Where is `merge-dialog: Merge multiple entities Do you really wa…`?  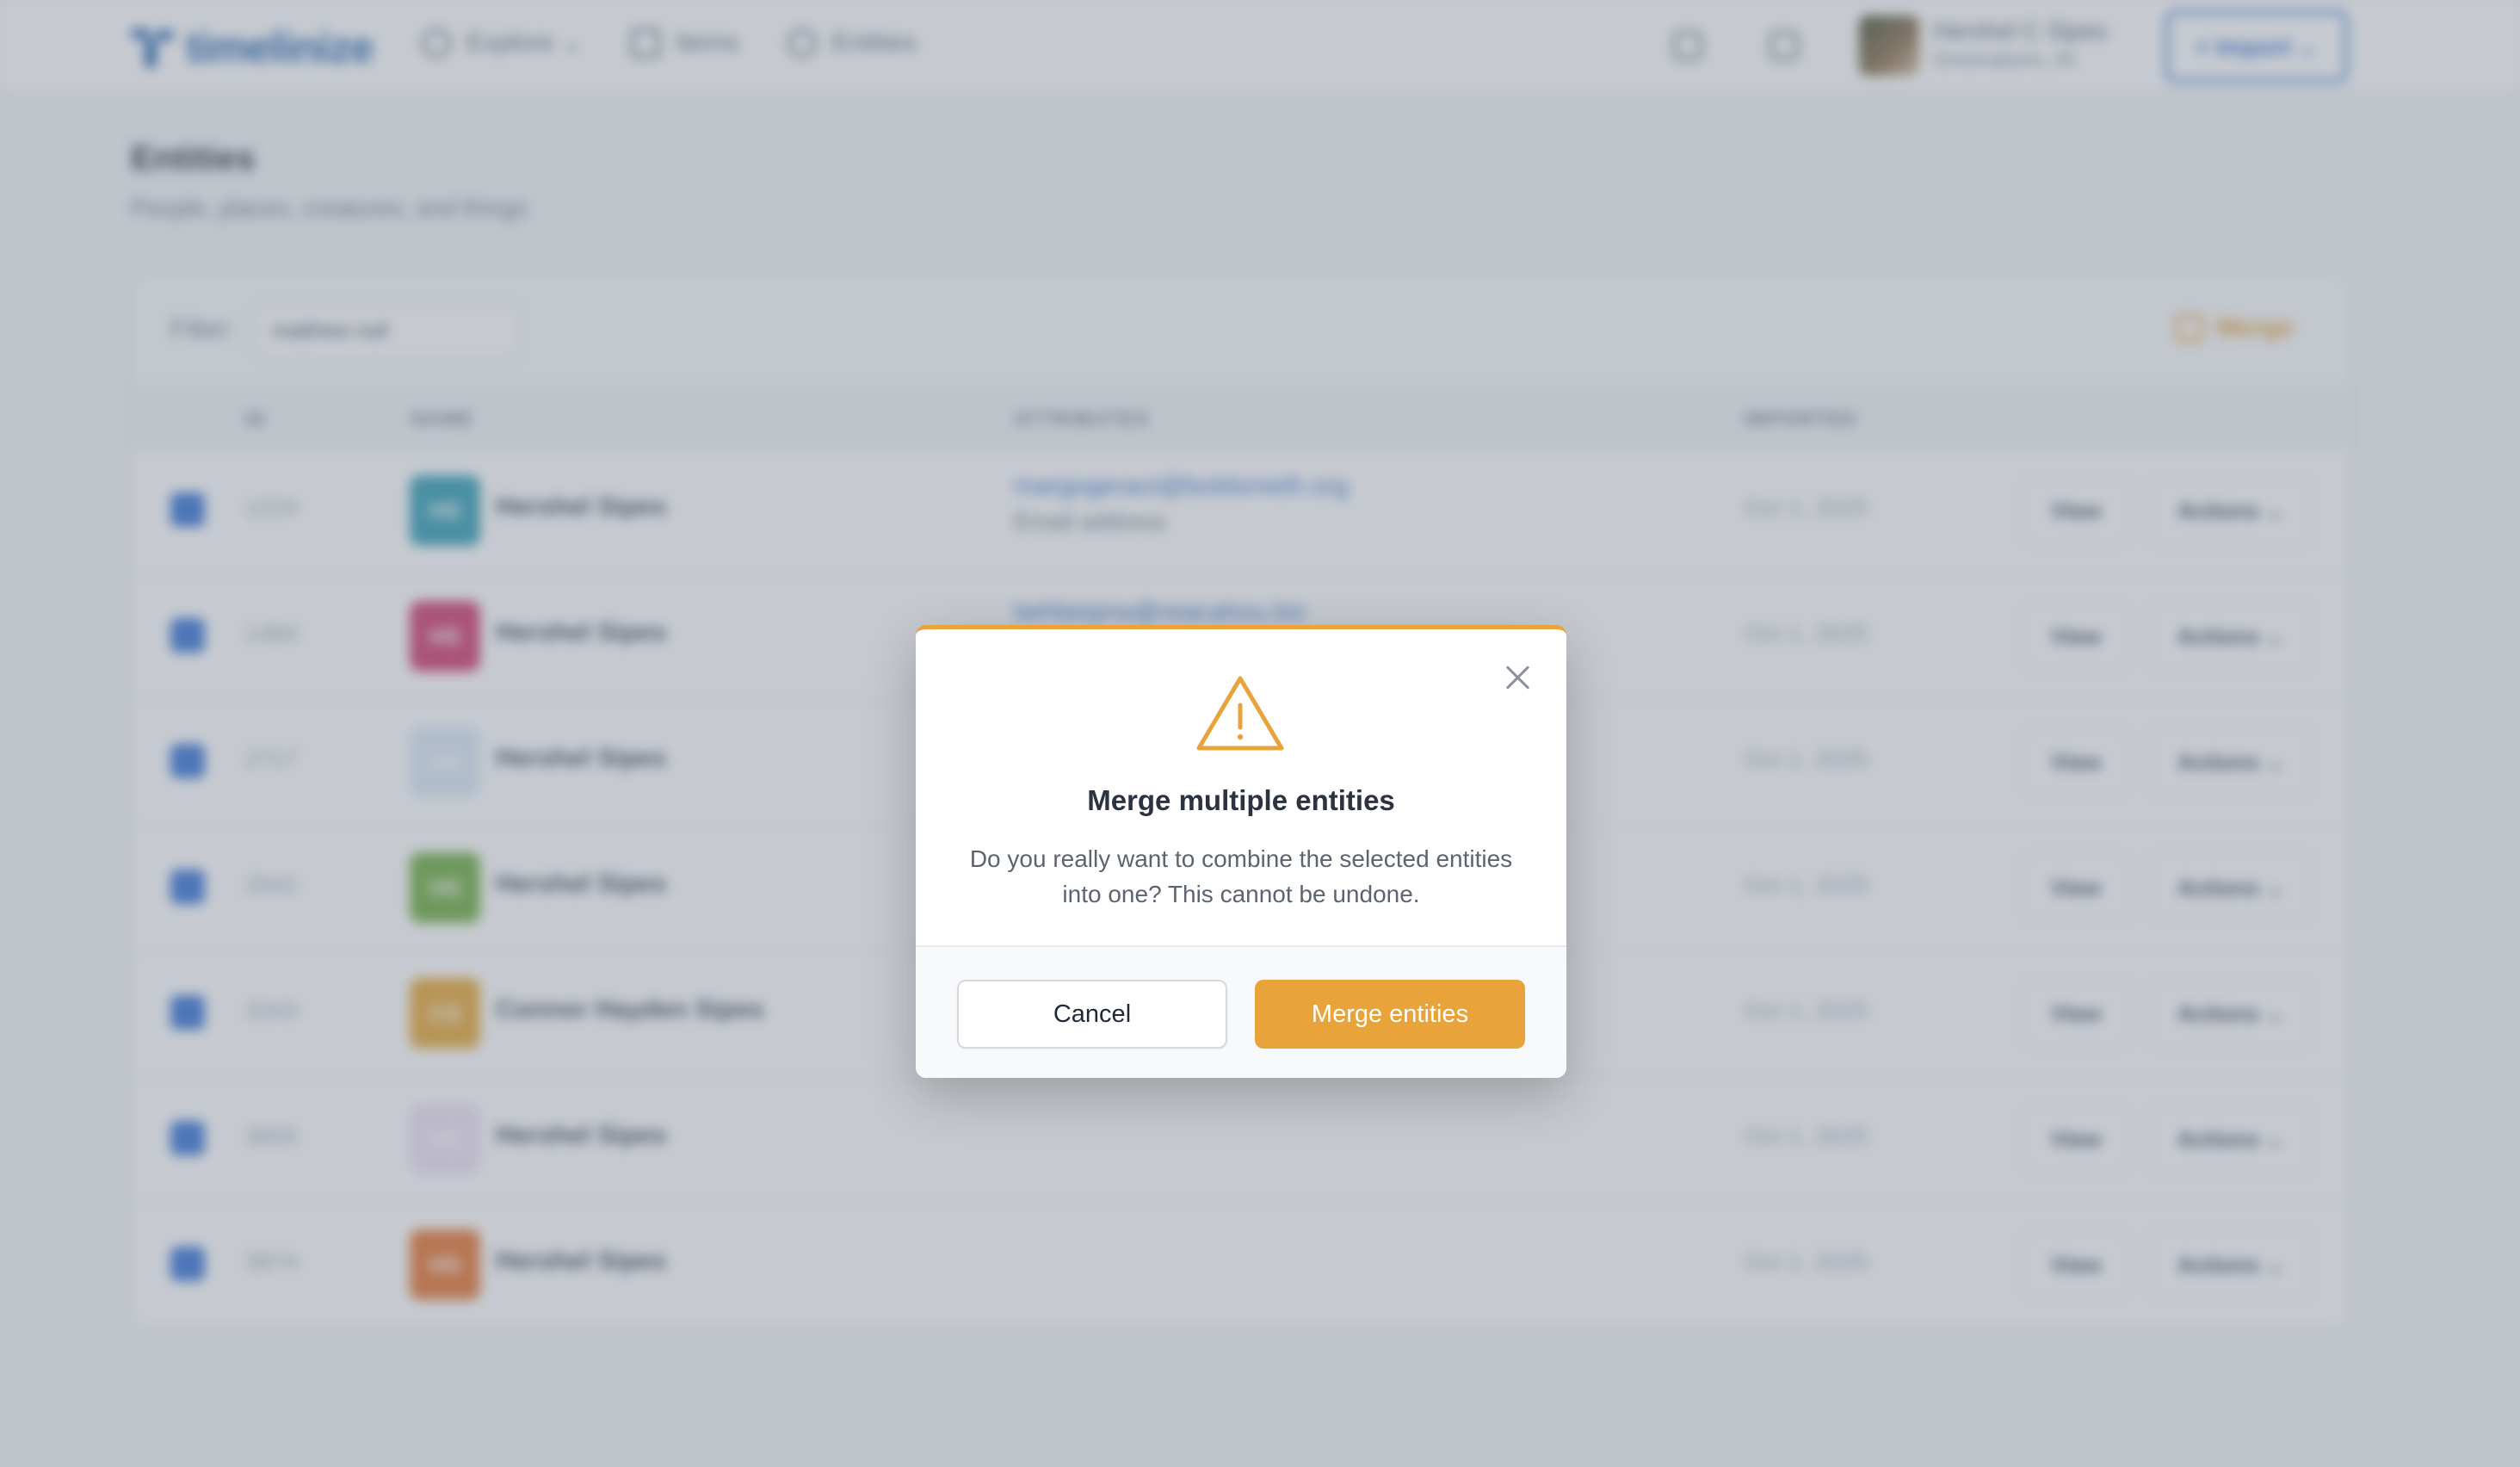
merge-dialog: Merge multiple entities Do you really wa… is located at coordinates (1241, 851).